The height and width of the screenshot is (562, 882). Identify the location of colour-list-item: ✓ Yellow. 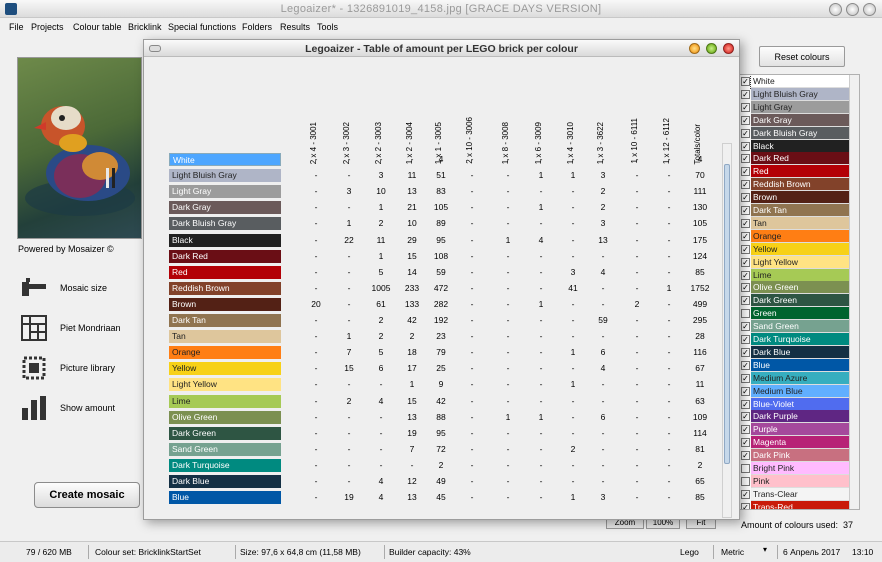
(795, 249).